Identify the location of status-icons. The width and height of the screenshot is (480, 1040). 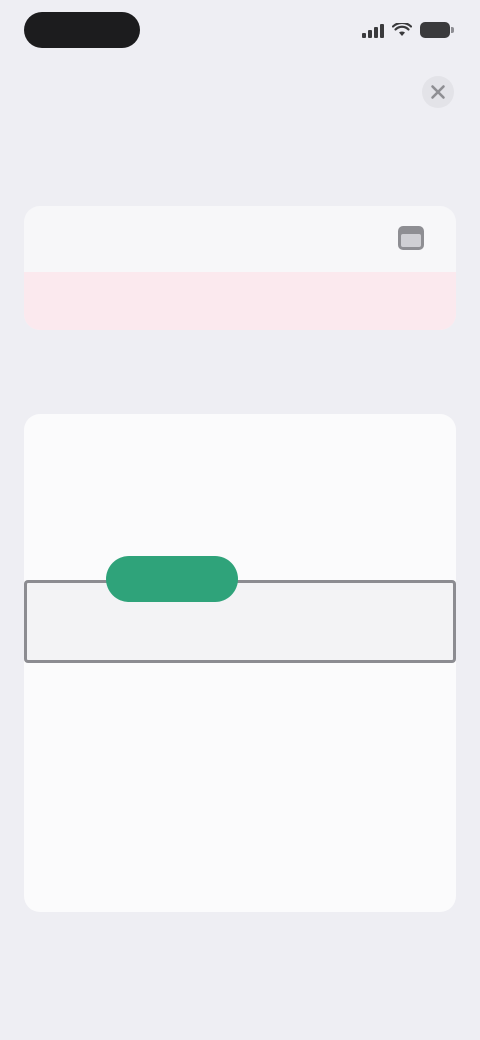
(408, 30).